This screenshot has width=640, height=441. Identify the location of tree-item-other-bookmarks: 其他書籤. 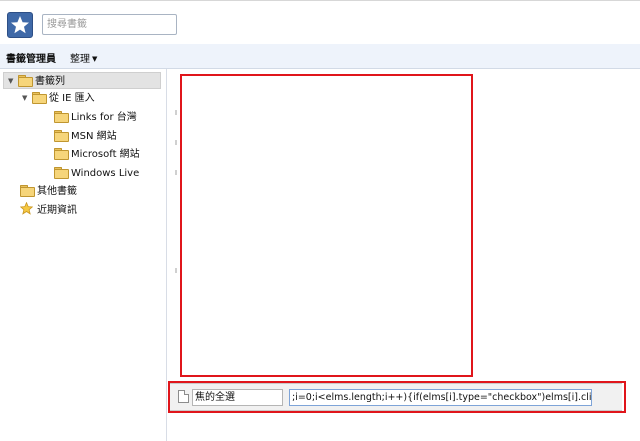
(48, 191).